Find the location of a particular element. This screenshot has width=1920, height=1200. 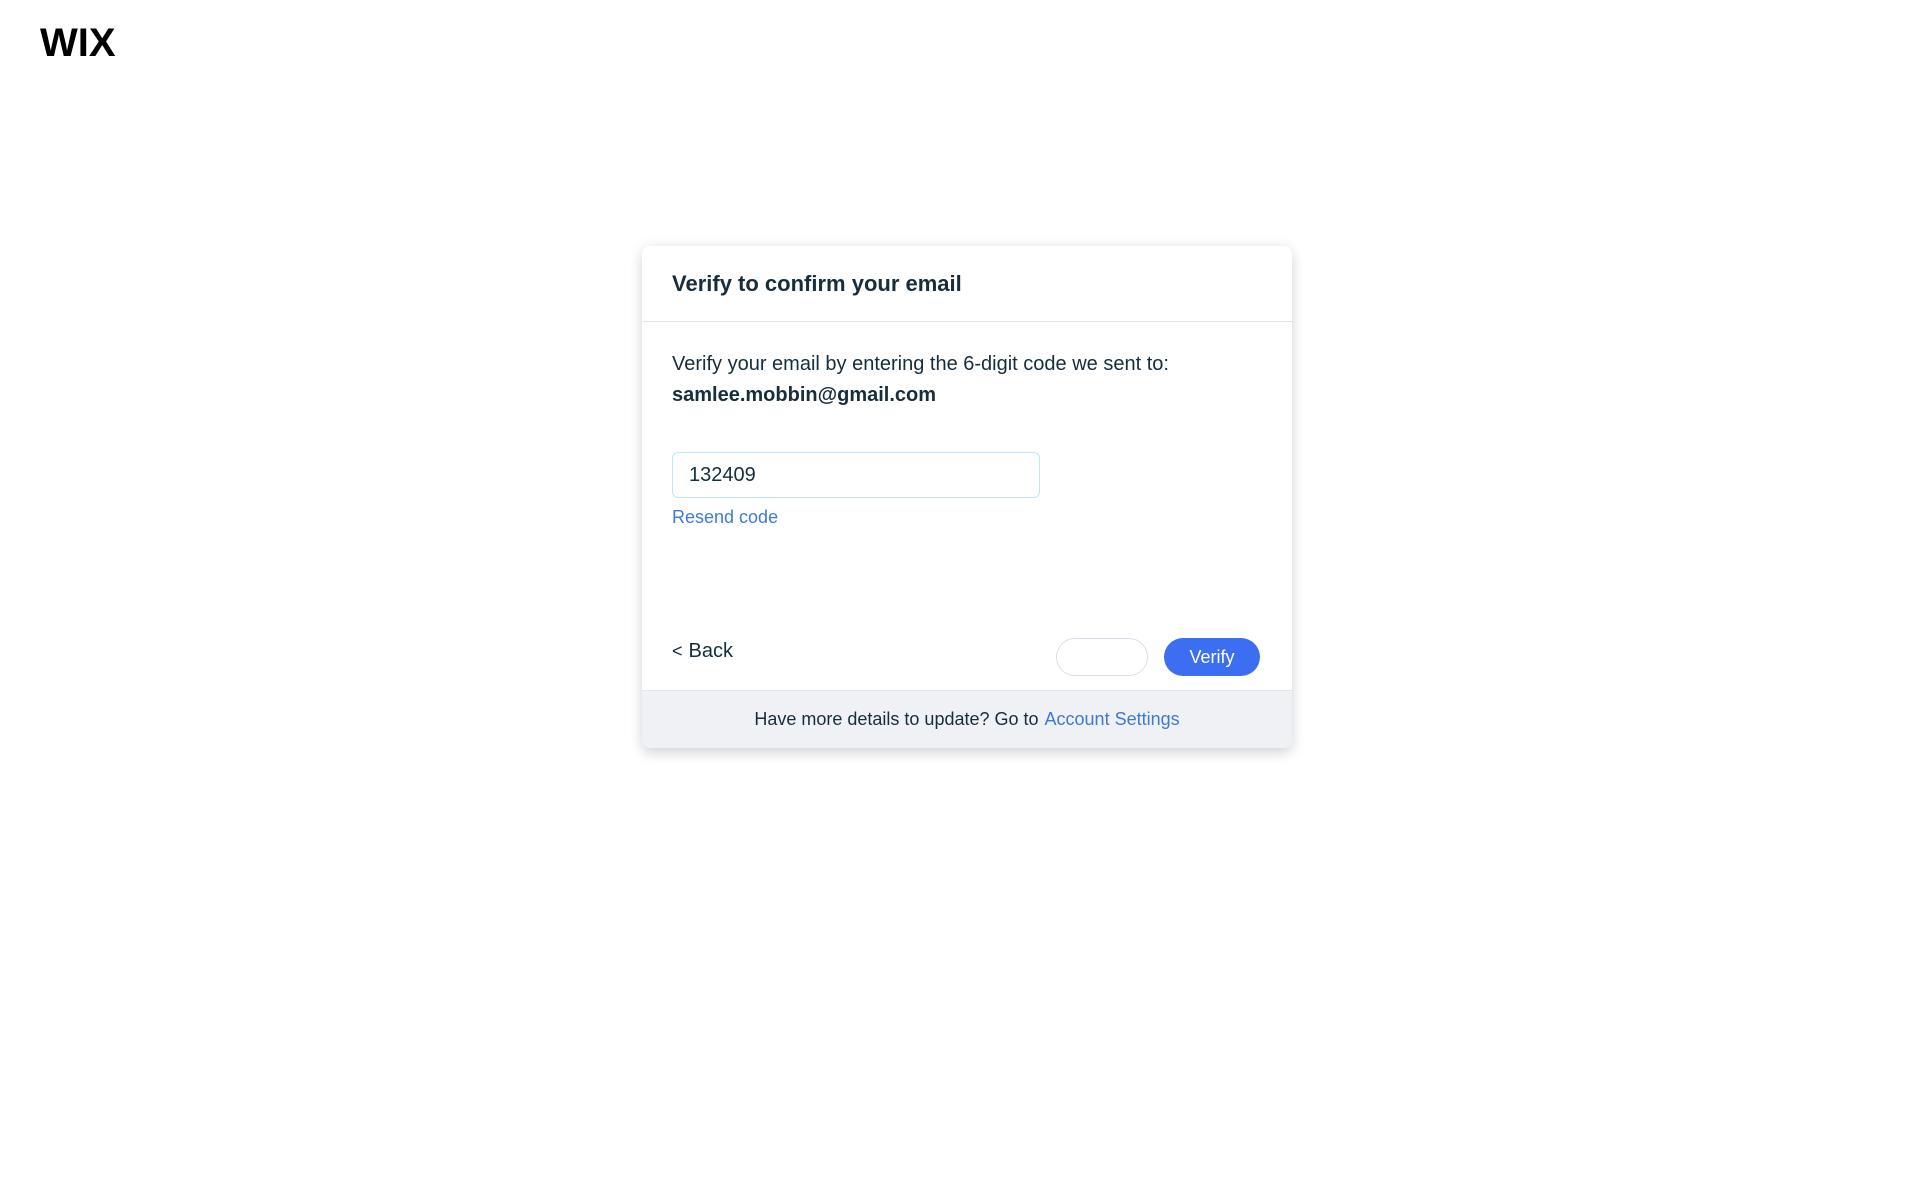

wix-logo: WIX is located at coordinates (85, 41).